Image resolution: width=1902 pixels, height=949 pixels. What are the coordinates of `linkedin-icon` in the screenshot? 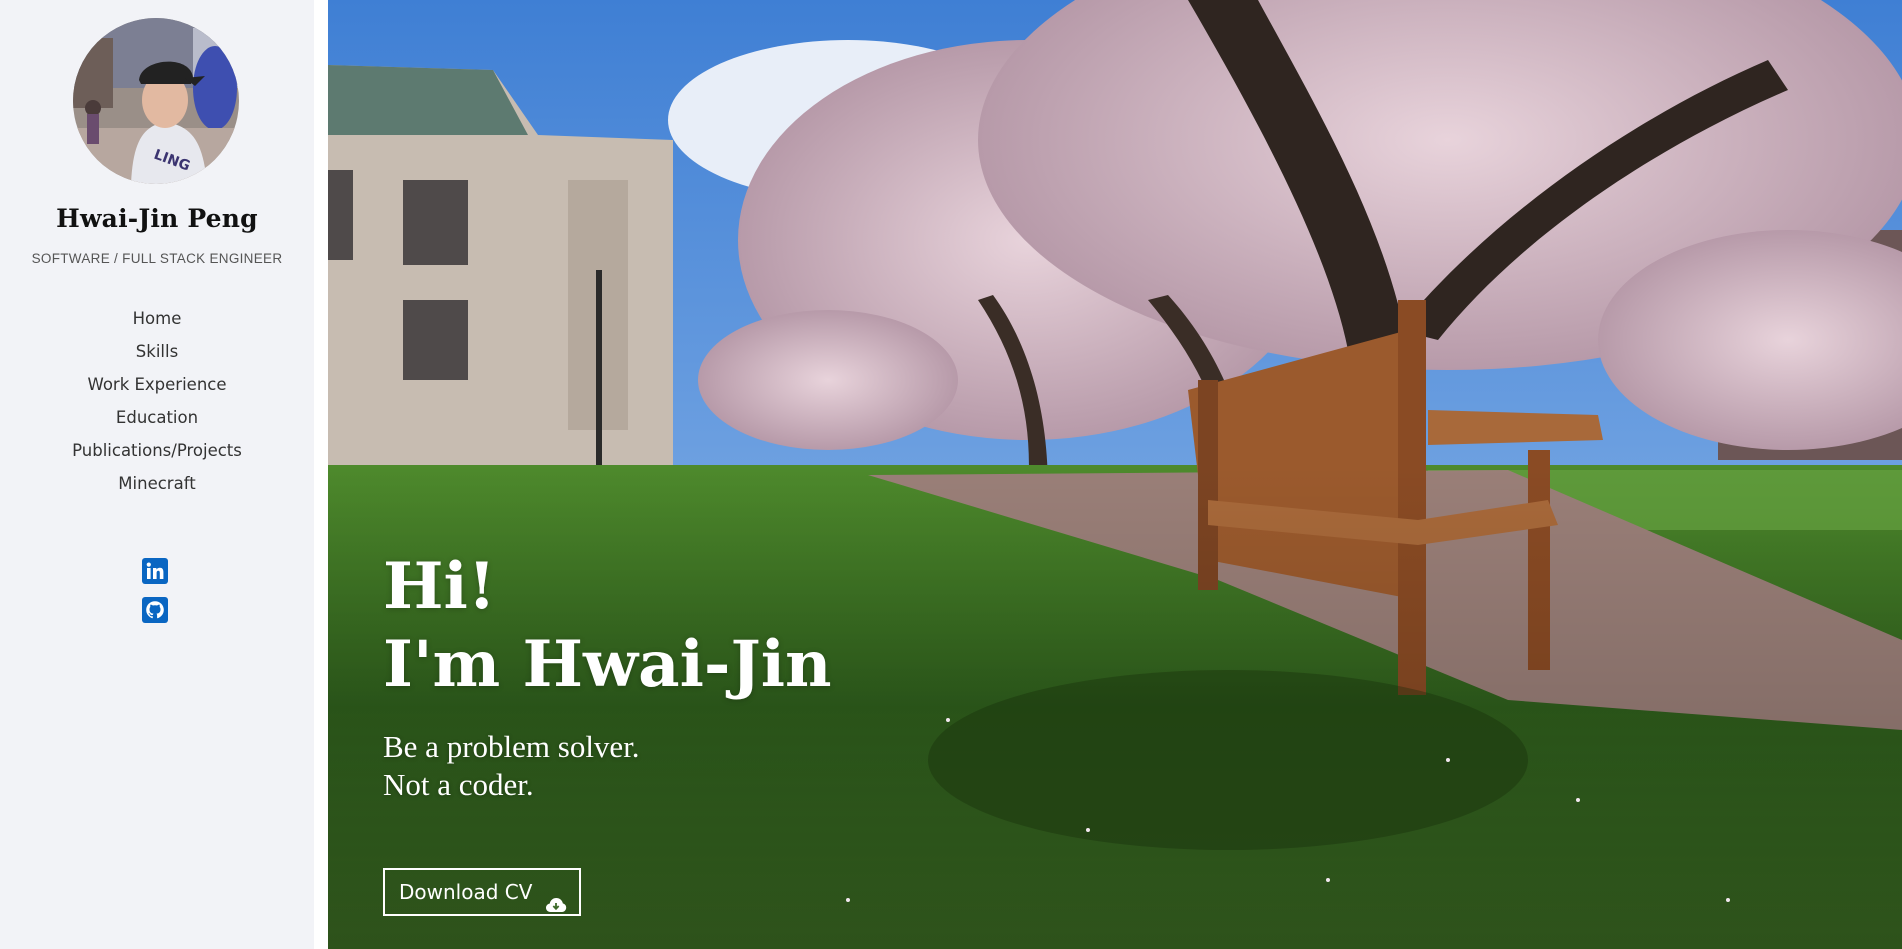 It's located at (155, 571).